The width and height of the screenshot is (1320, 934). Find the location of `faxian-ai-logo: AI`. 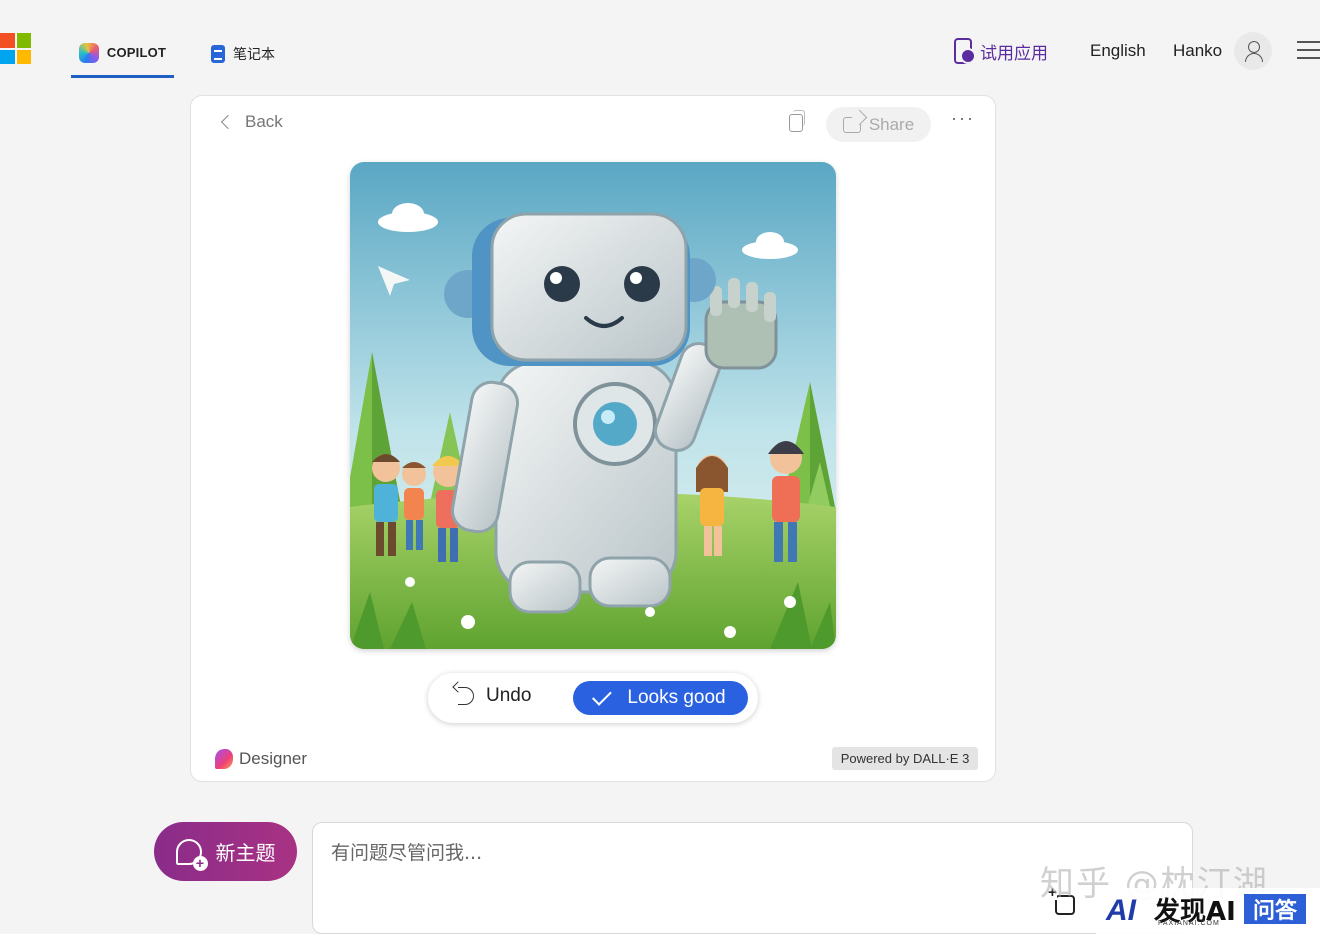

faxian-ai-logo: AI is located at coordinates (1121, 910).